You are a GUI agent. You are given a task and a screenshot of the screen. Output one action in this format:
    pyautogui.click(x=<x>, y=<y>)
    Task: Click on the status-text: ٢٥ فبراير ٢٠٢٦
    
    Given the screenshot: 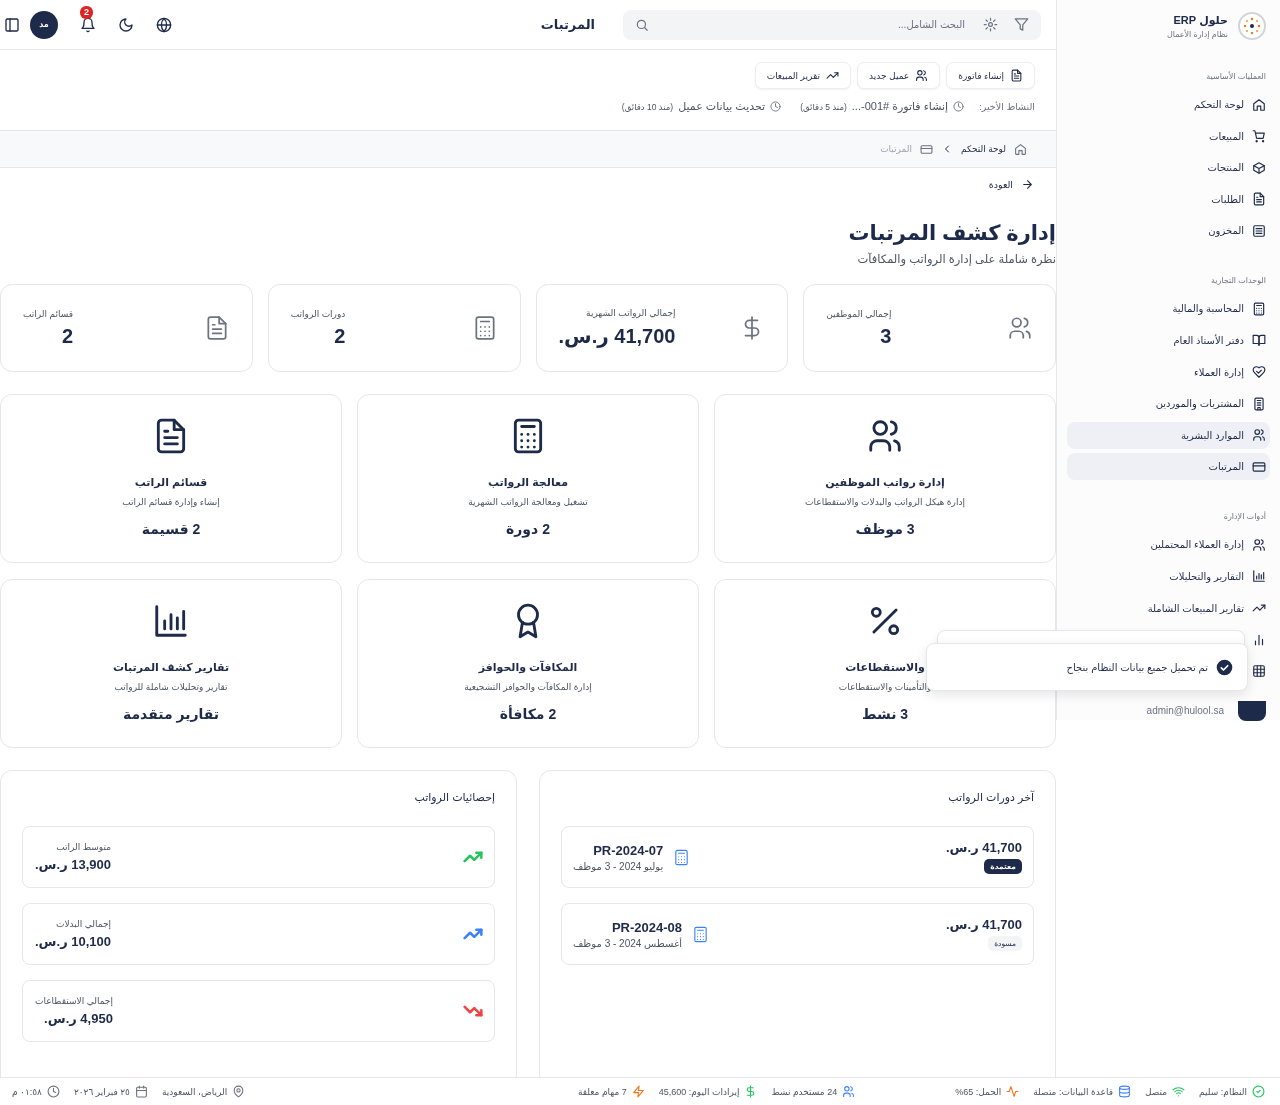 What is the action you would take?
    pyautogui.click(x=101, y=1091)
    